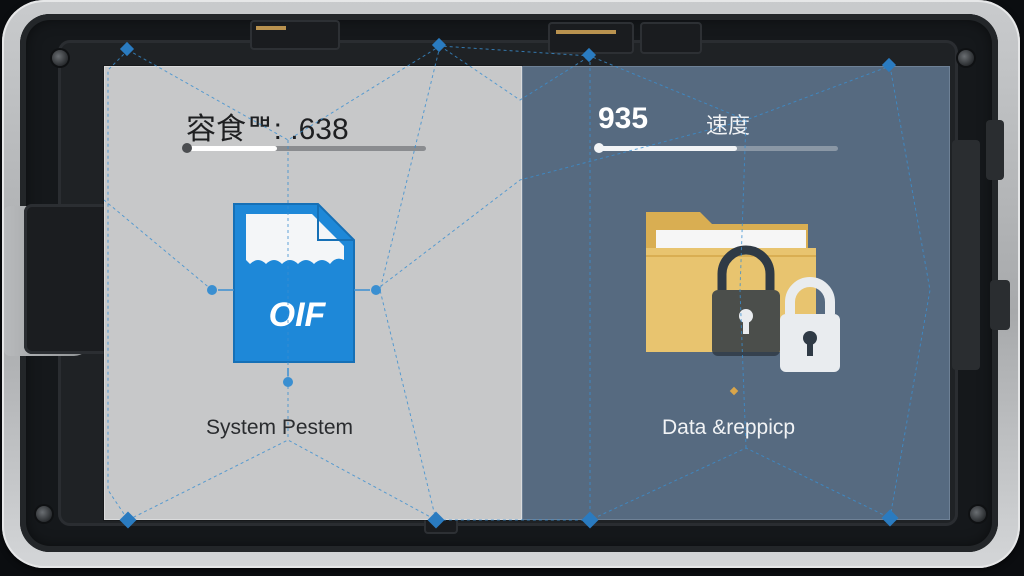 The height and width of the screenshot is (576, 1024). I want to click on left-panel-caption: System Pestem, so click(280, 427).